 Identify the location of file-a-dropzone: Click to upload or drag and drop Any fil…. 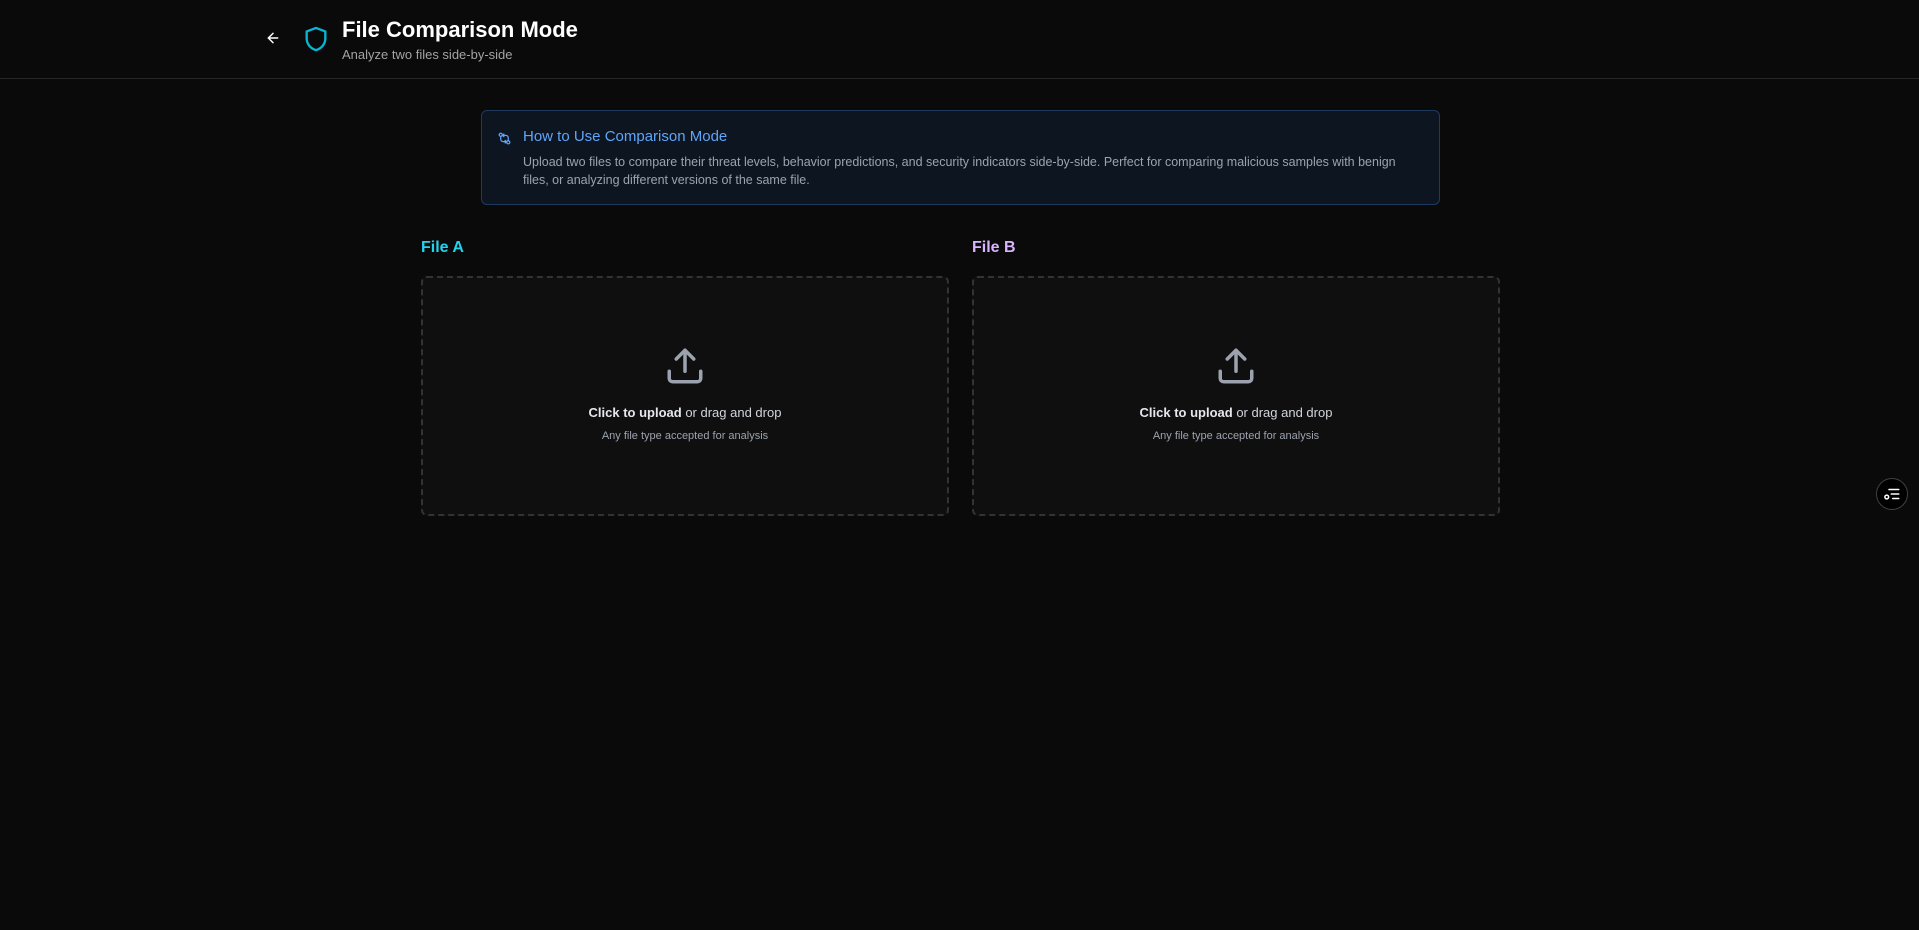
(685, 396).